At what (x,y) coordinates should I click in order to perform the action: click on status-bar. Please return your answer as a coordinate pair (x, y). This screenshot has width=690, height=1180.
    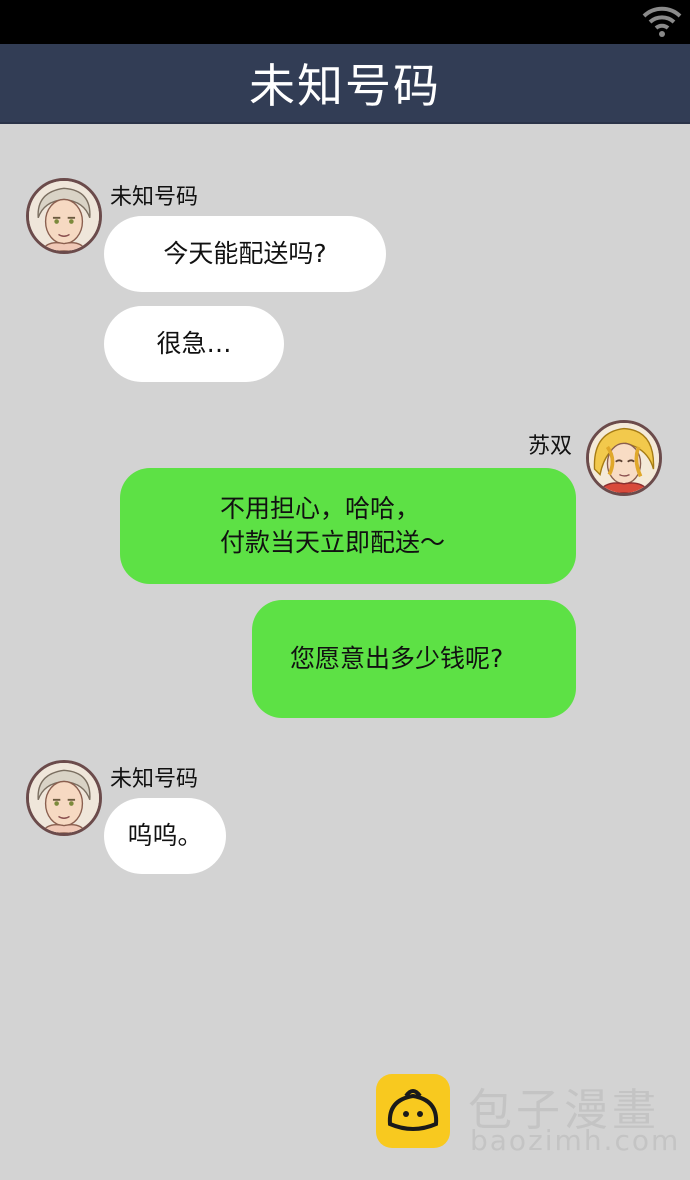
    Looking at the image, I should click on (345, 22).